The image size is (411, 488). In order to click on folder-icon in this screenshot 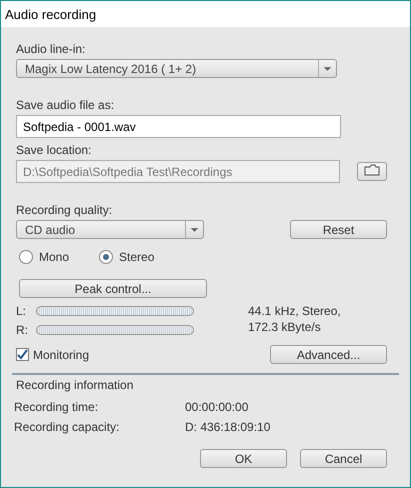, I will do `click(372, 170)`.